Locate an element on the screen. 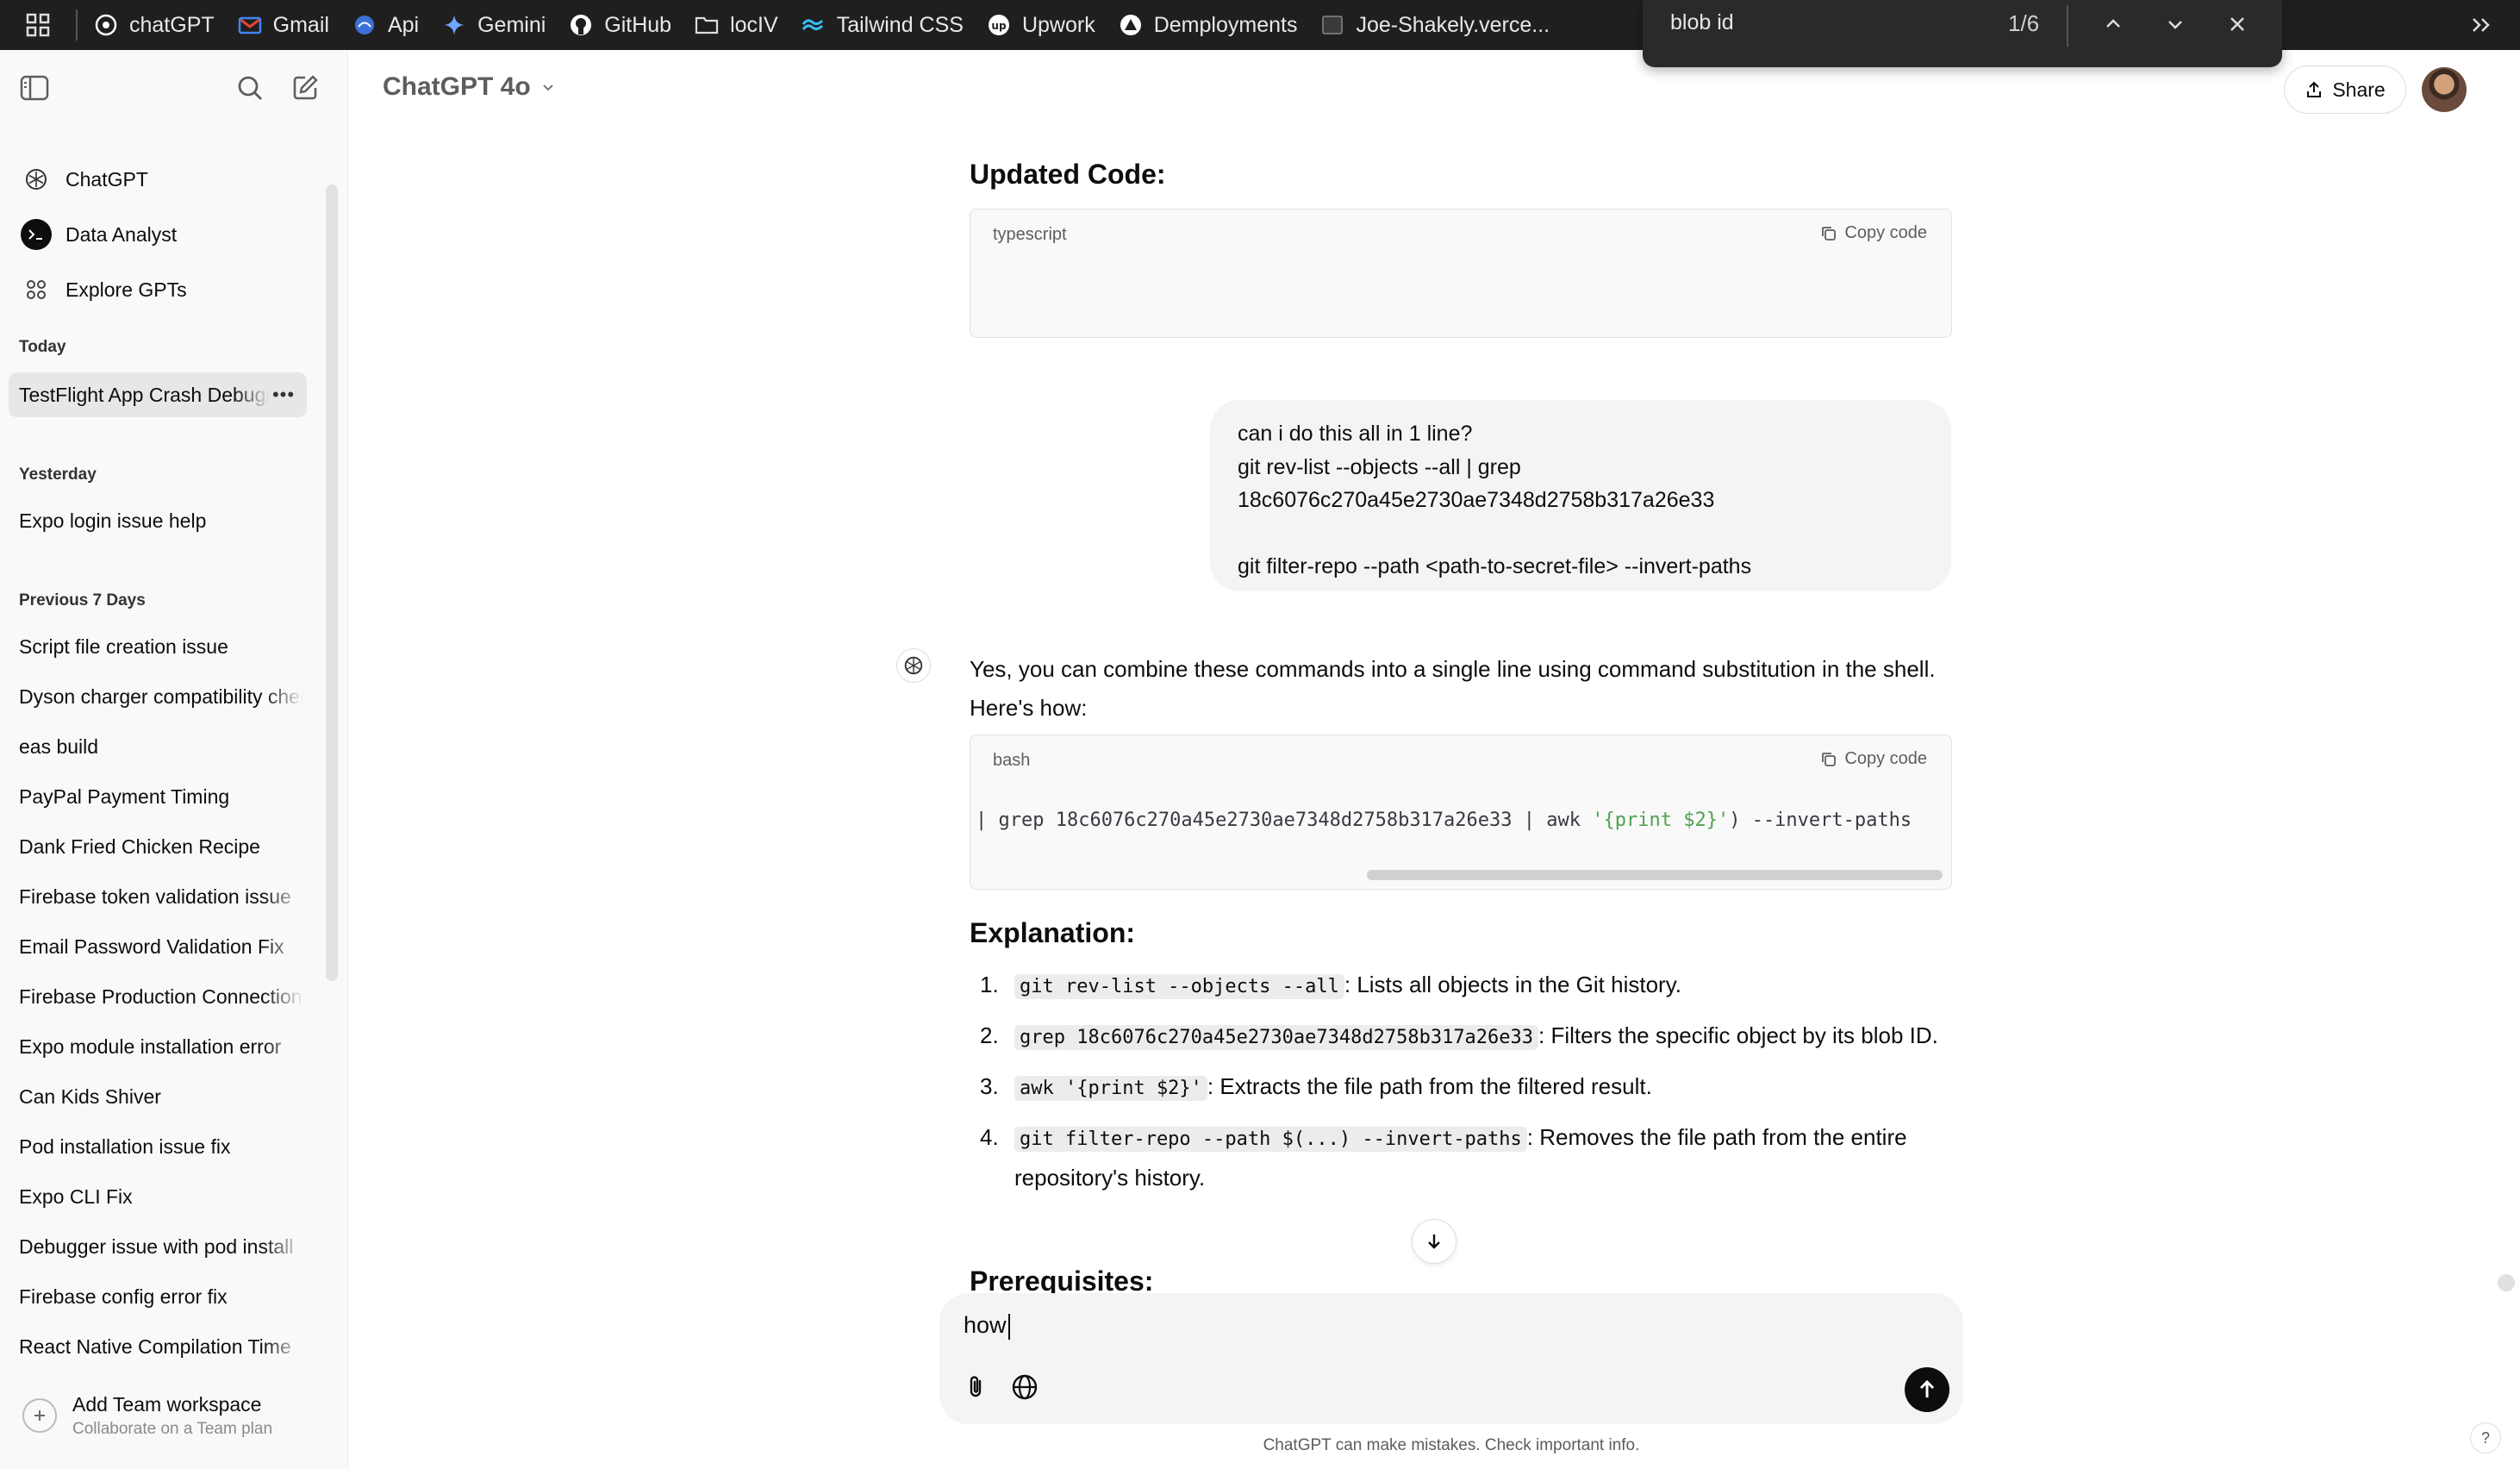 The image size is (2520, 1469). avatar is located at coordinates (2444, 89).